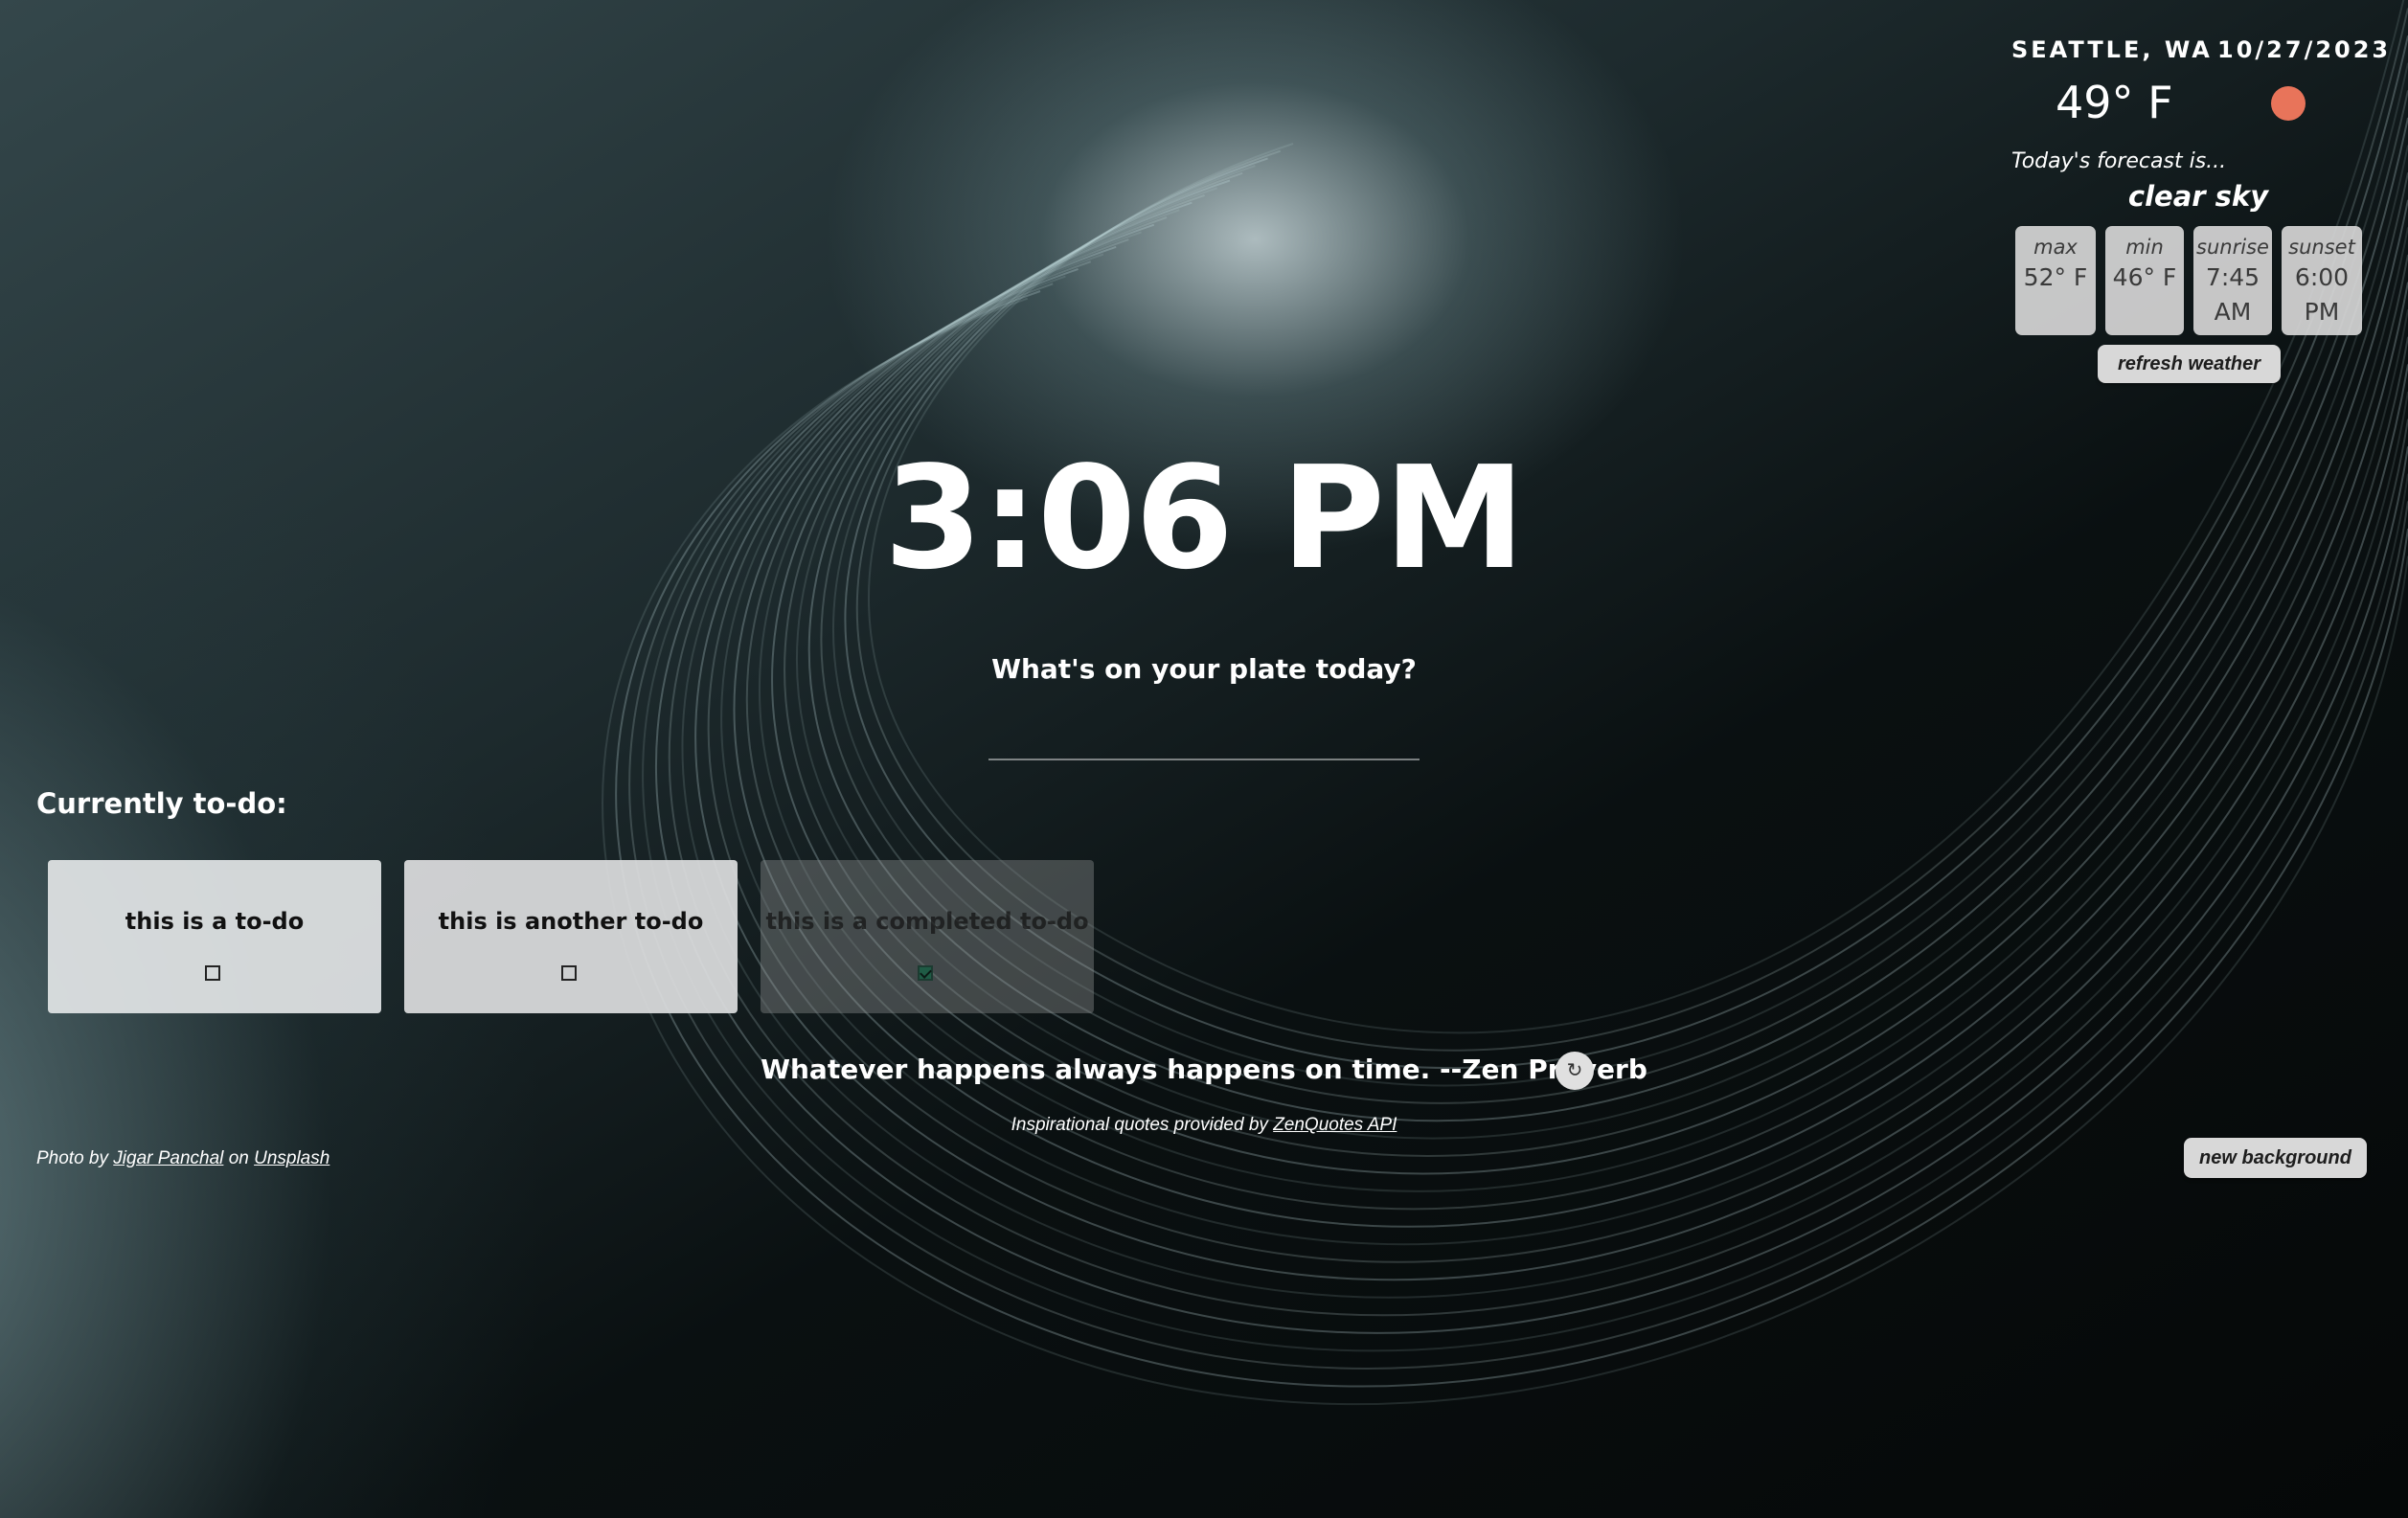 This screenshot has width=2408, height=1518. Describe the element at coordinates (168, 1158) in the screenshot. I see `photographer-link: Jigar Panchal` at that location.